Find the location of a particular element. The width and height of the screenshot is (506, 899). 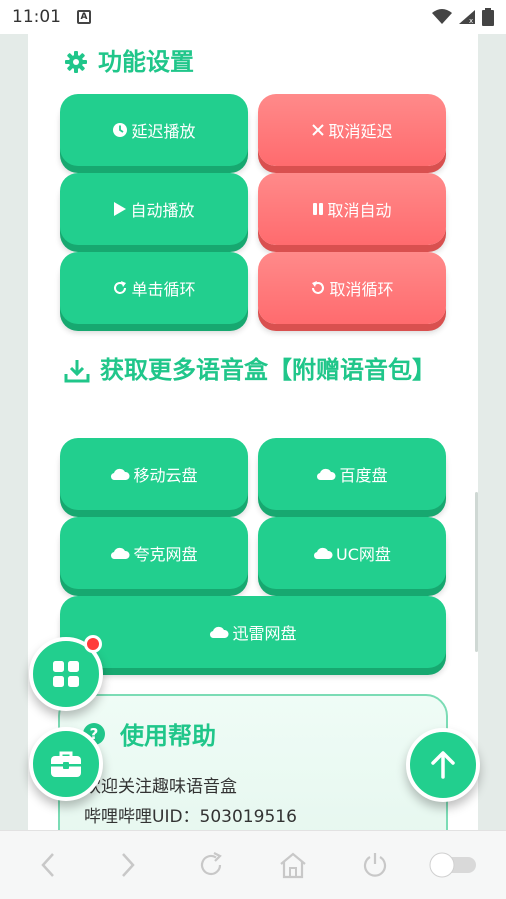

help-card: ? 使用帮助 欢迎关注趣味语音盒 哔哩哔哩UID：503019516 is located at coordinates (253, 762).